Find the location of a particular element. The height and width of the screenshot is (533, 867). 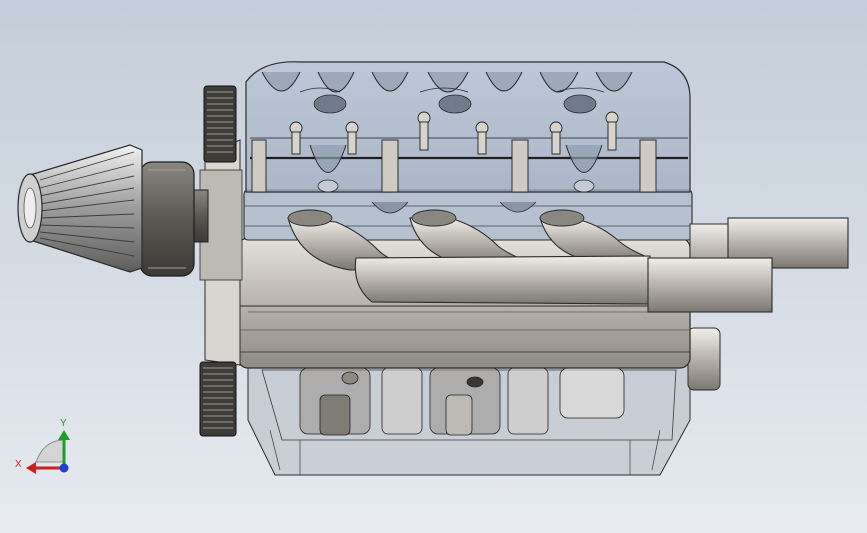

crankcase is located at coordinates (469, 418).